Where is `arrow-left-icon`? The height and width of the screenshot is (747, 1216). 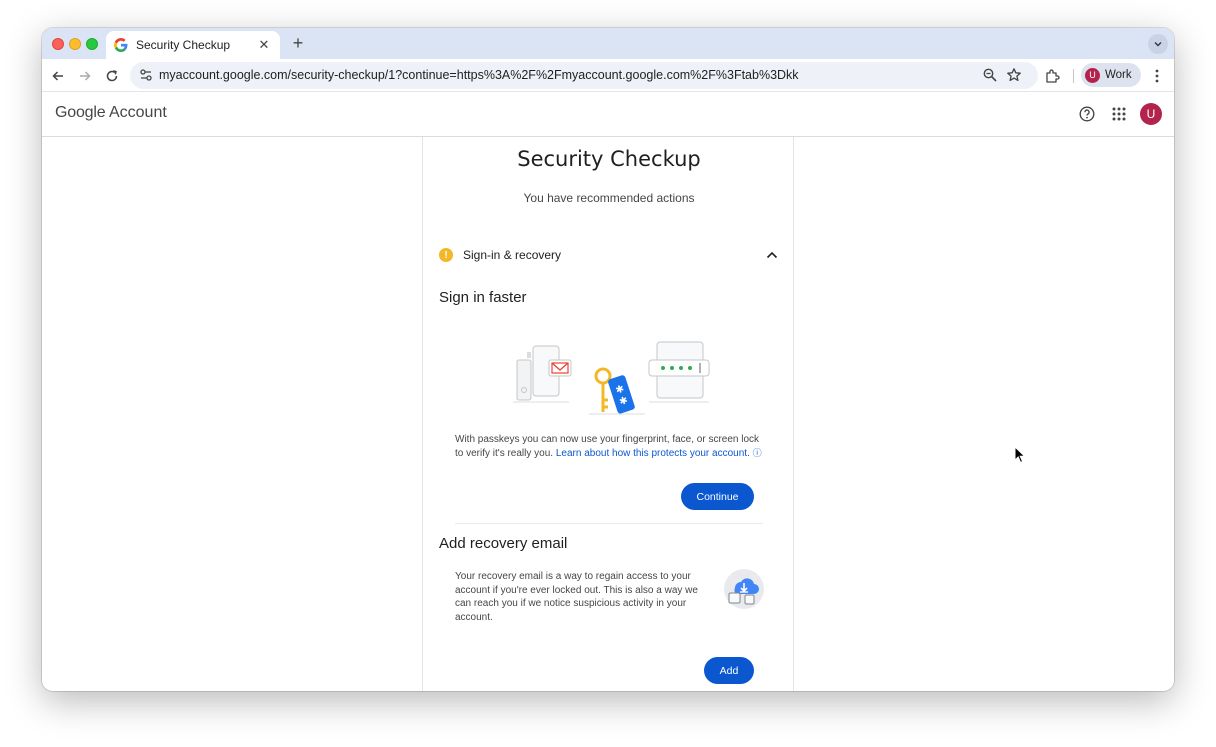 arrow-left-icon is located at coordinates (57, 76).